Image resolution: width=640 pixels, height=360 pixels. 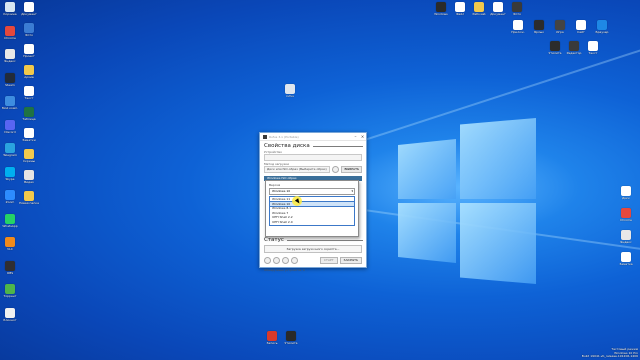 I want to click on version-select: Windows 10, so click(x=312, y=191).